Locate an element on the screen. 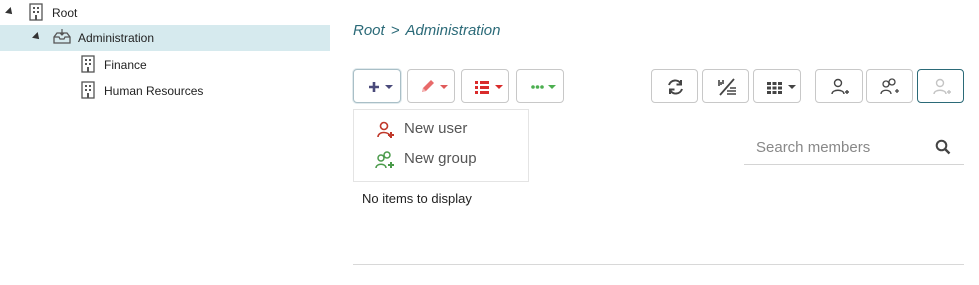  menu-item-label: New group is located at coordinates (440, 158).